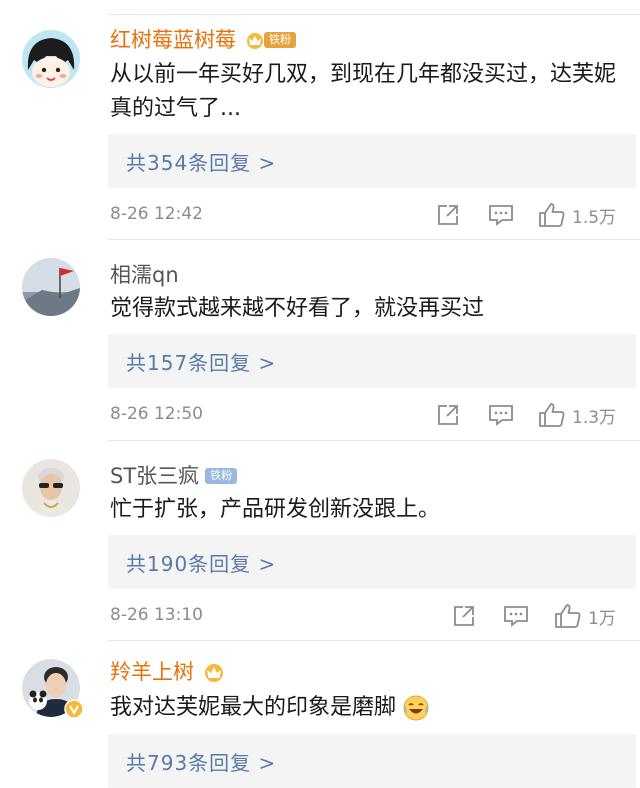 Image resolution: width=640 pixels, height=788 pixels. I want to click on replies-link: 共354条回复 >, so click(372, 161).